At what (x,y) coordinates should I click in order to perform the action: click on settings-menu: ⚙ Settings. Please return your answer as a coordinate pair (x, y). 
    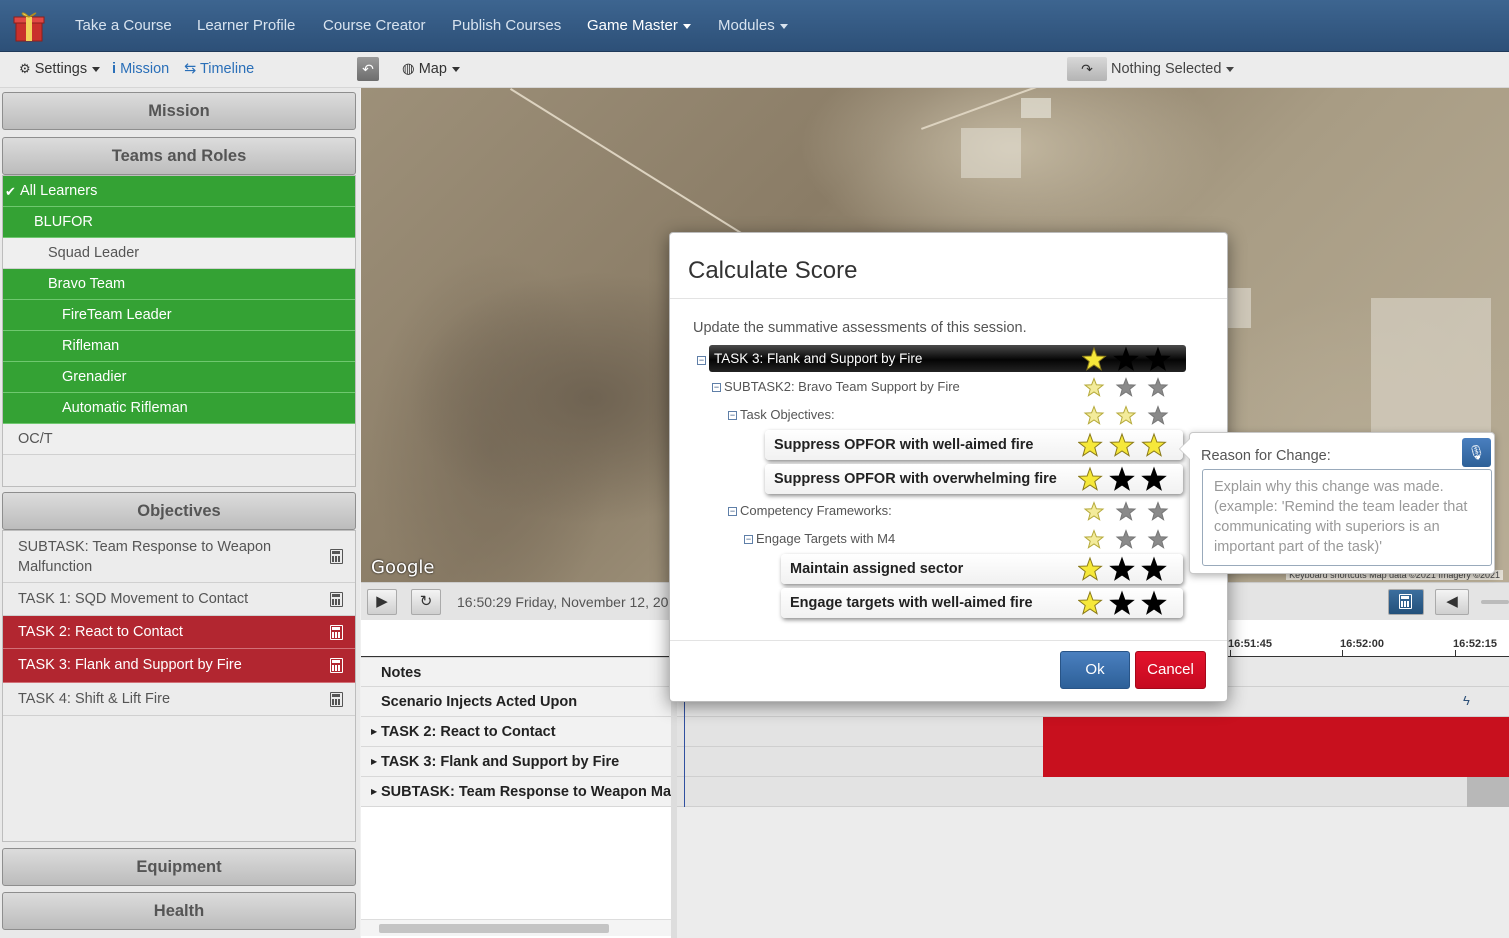
    Looking at the image, I should click on (60, 69).